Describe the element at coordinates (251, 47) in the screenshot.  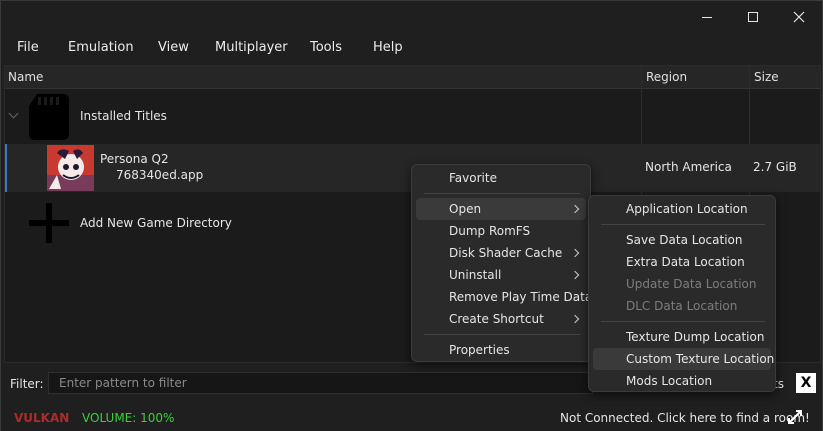
I see `menu-multiplayer: Multiplayer` at that location.